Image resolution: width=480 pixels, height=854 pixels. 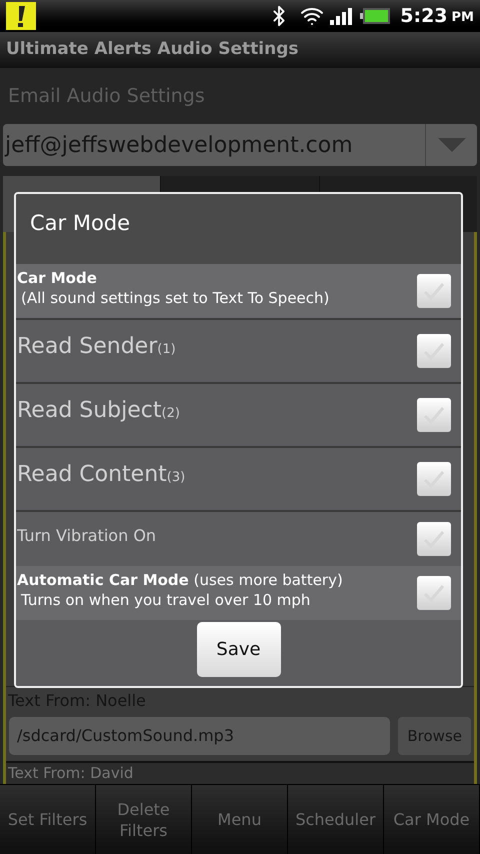 What do you see at coordinates (434, 736) in the screenshot?
I see `browse-button: Browse` at bounding box center [434, 736].